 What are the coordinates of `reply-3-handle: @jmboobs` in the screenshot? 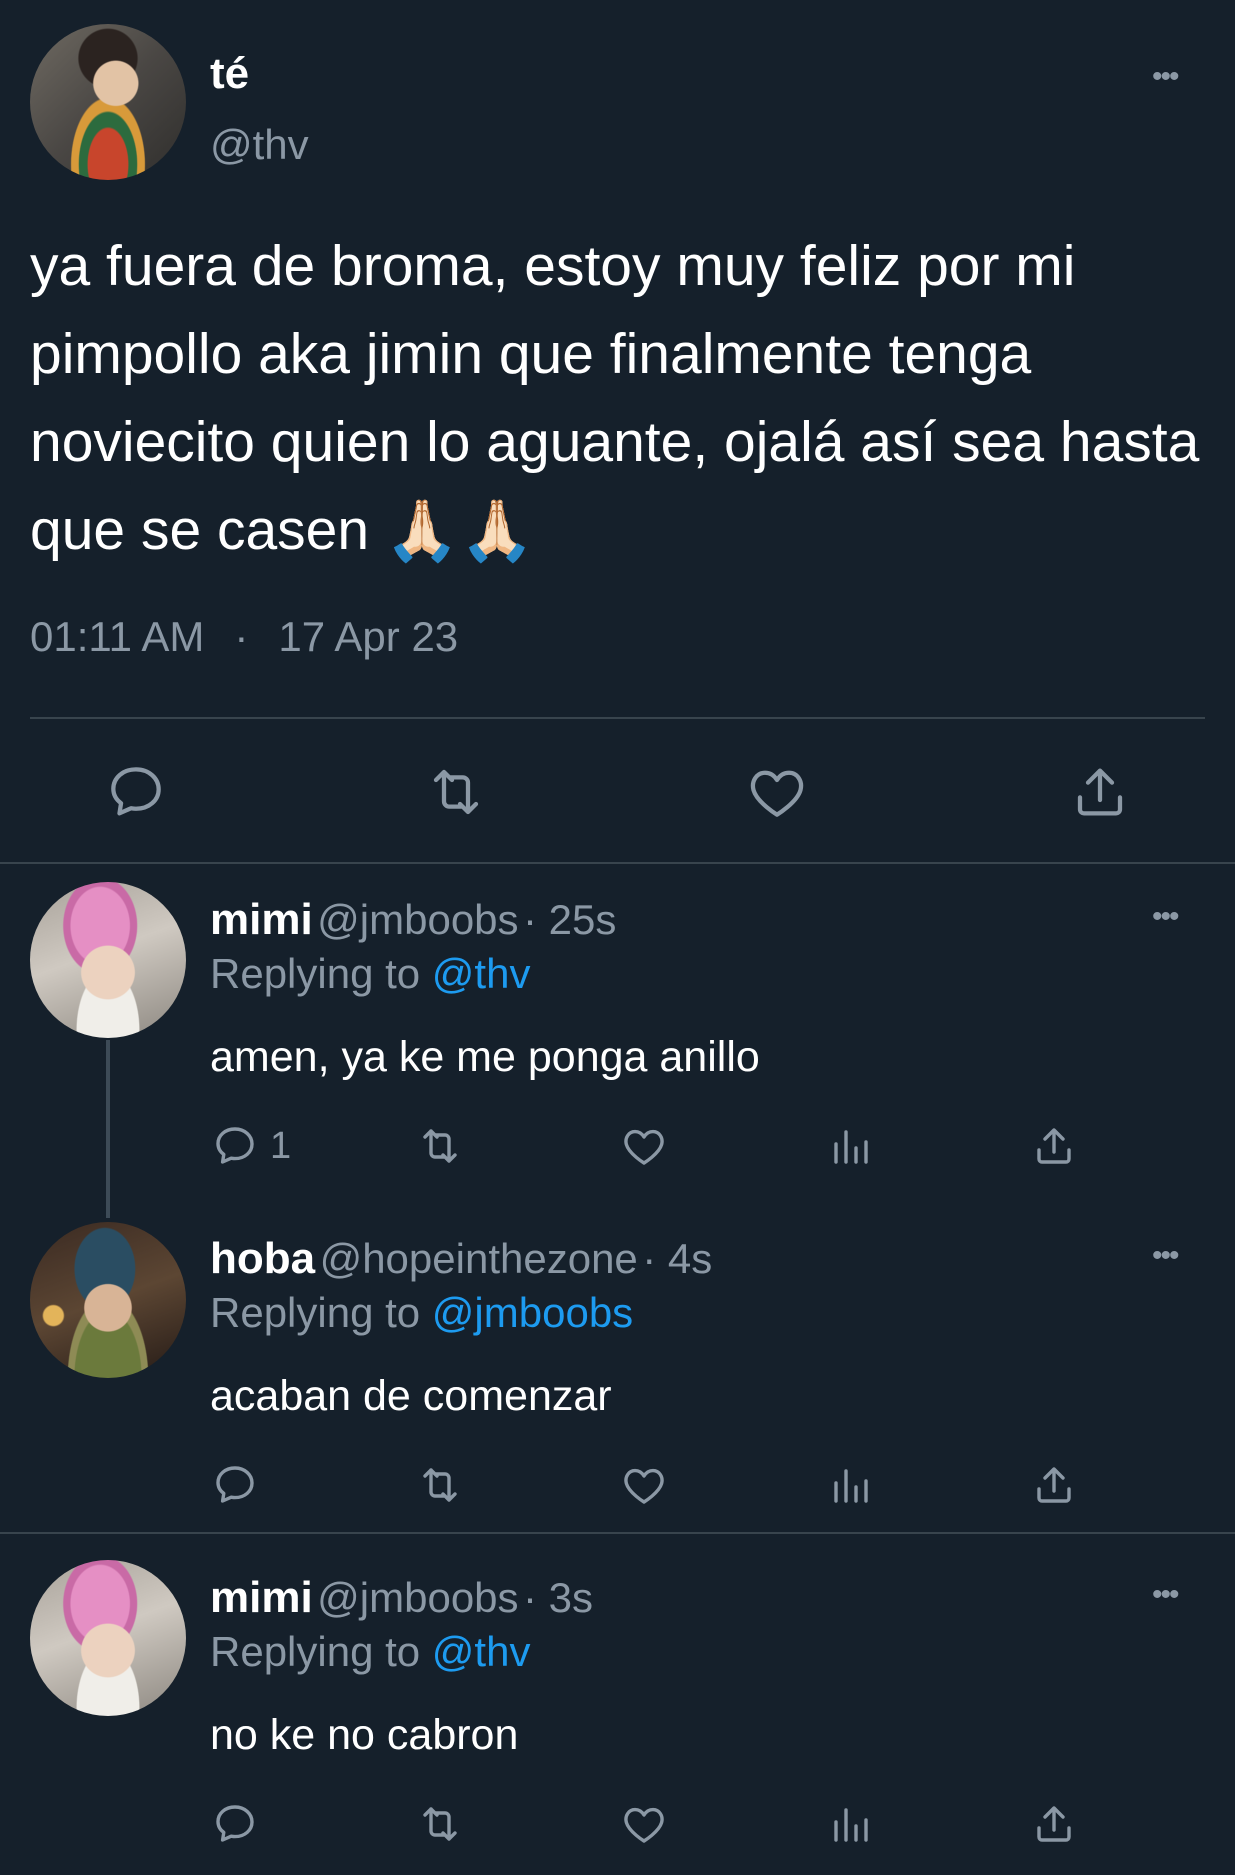 It's located at (417, 1597).